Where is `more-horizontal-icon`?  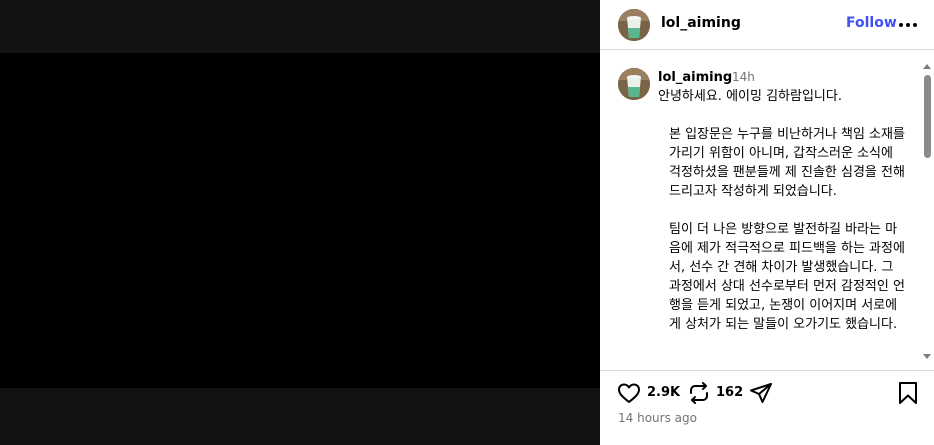 more-horizontal-icon is located at coordinates (908, 25).